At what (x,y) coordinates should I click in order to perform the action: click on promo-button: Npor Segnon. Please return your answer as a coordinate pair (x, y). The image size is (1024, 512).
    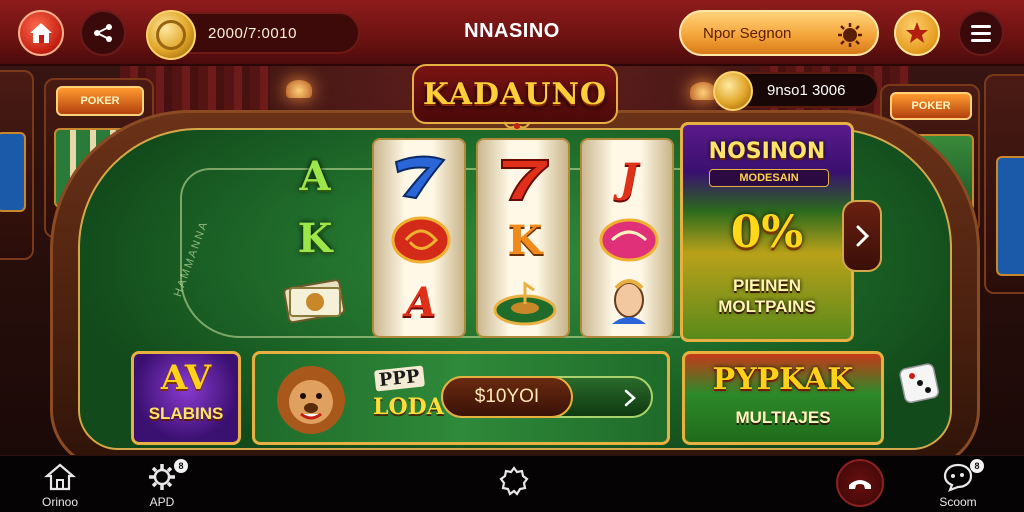
    Looking at the image, I should click on (779, 33).